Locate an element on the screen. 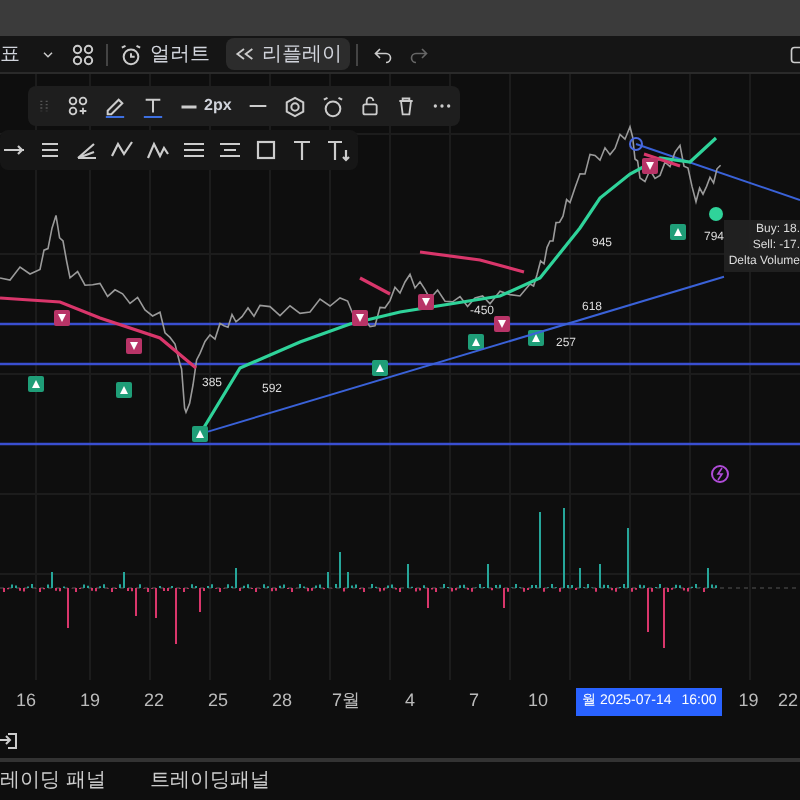 The height and width of the screenshot is (800, 800). trash-icon is located at coordinates (405, 106).